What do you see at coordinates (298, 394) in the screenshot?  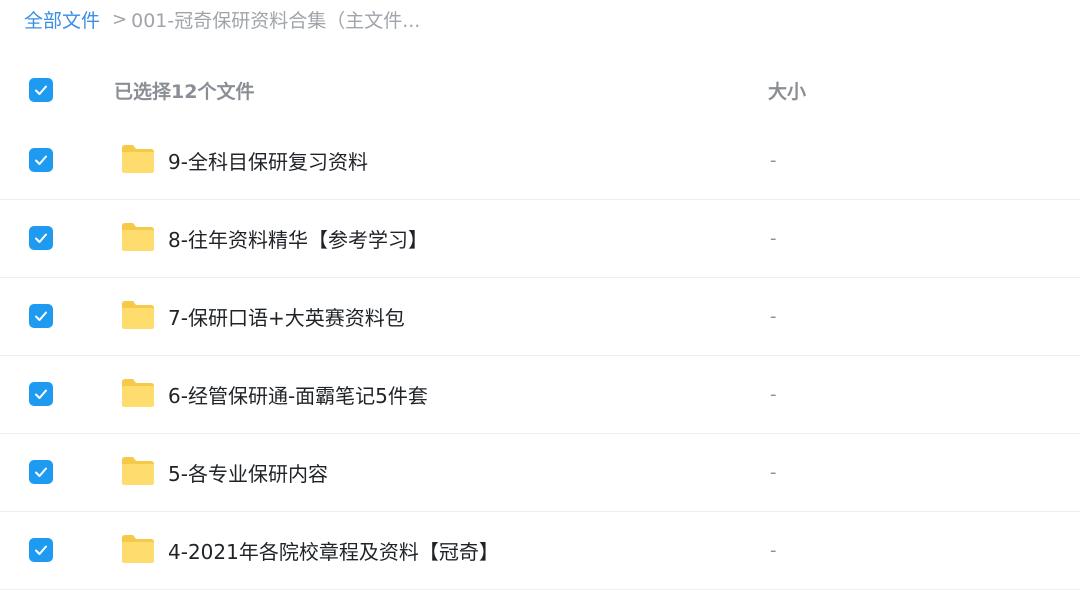 I see `file-name: 6-经管保研通-面霸笔记5件套` at bounding box center [298, 394].